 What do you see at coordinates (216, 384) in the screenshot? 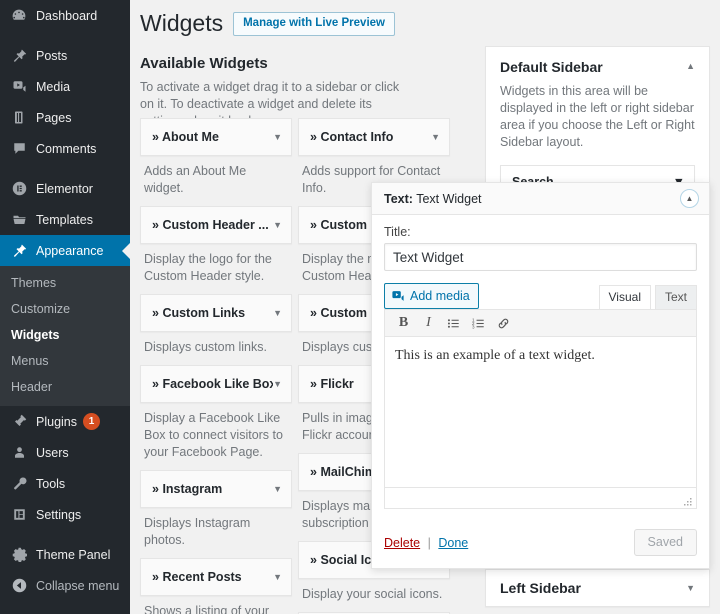
I see `widget-facebook-like-box: » Facebook Like Box ▼` at bounding box center [216, 384].